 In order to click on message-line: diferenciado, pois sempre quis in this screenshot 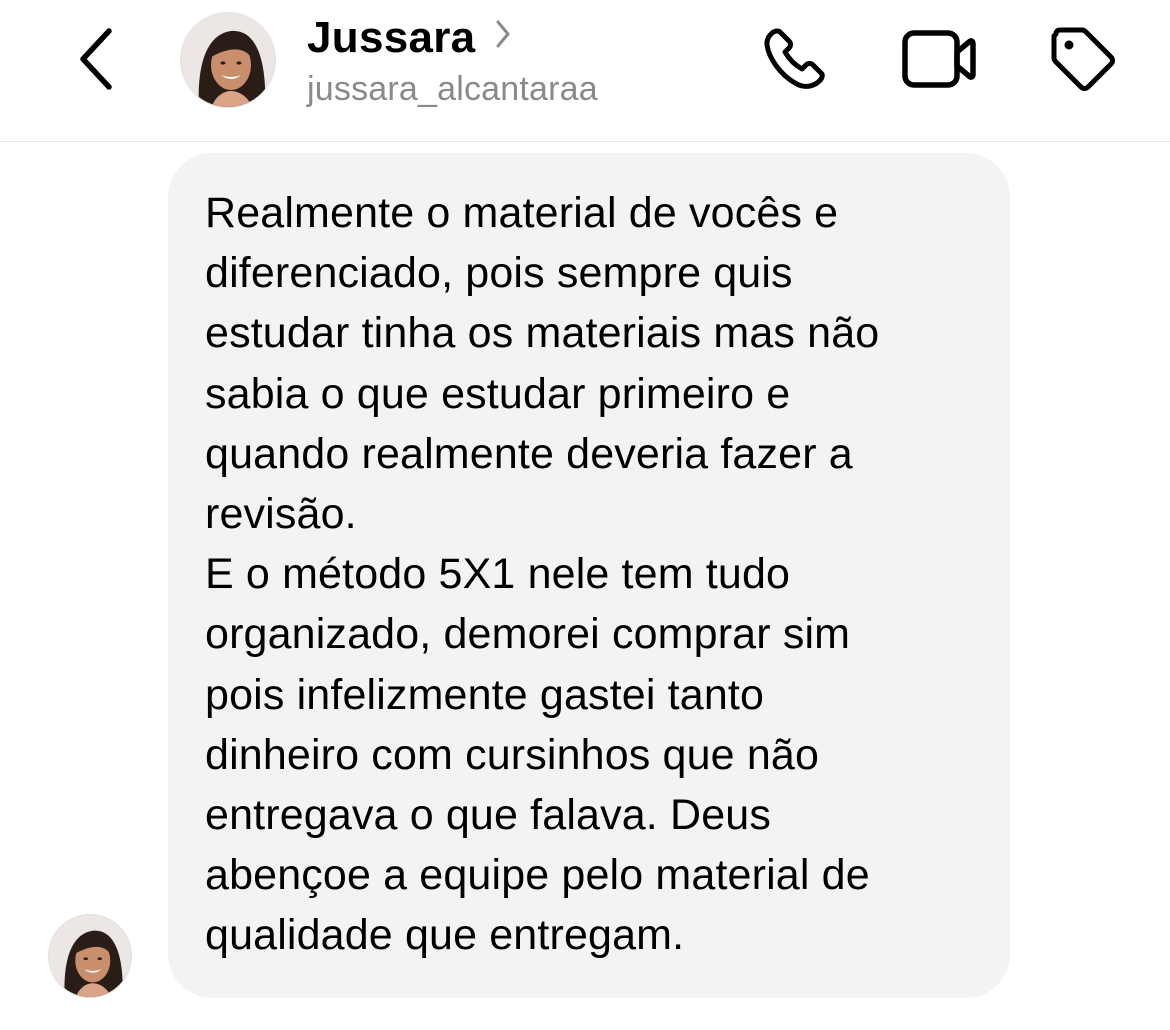, I will do `click(499, 273)`.